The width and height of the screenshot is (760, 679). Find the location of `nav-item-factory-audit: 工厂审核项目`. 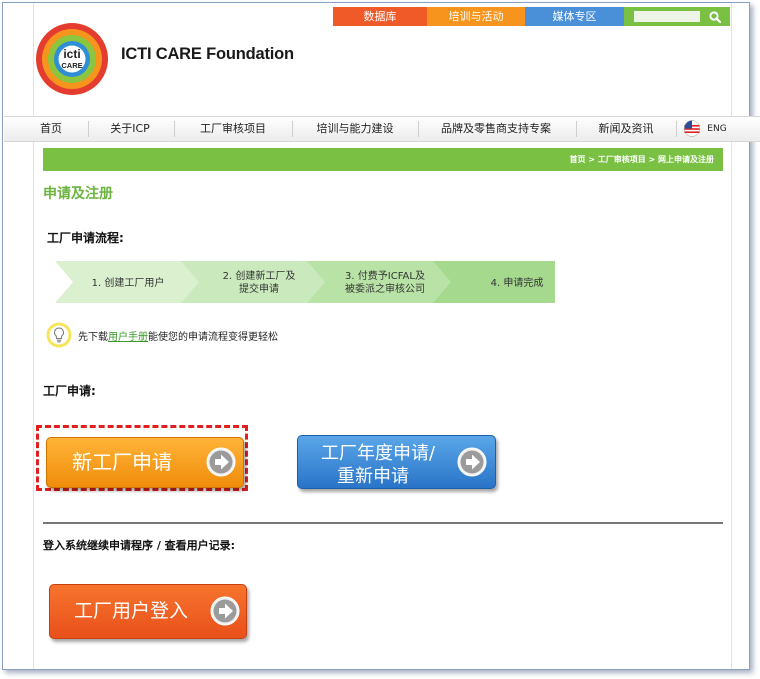

nav-item-factory-audit: 工厂审核项目 is located at coordinates (233, 129).